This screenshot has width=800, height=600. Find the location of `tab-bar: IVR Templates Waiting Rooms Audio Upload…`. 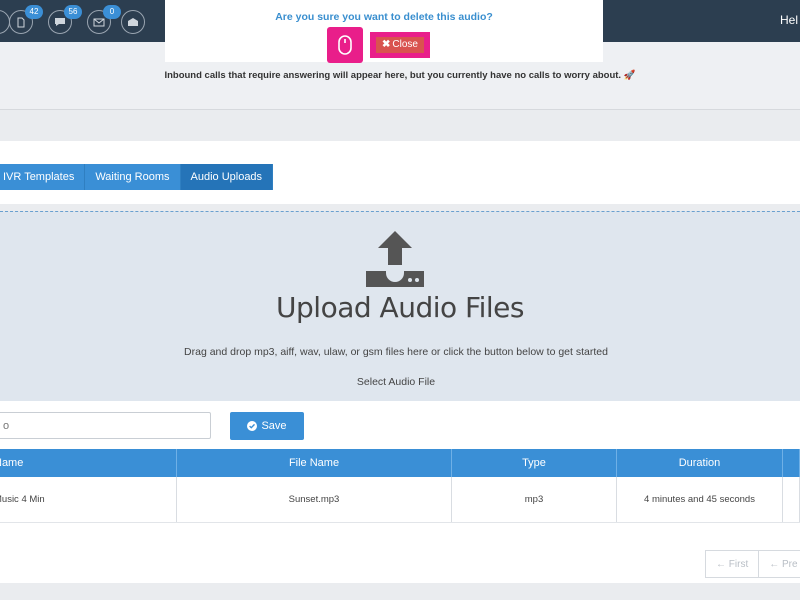

tab-bar: IVR Templates Waiting Rooms Audio Upload… is located at coordinates (137, 177).